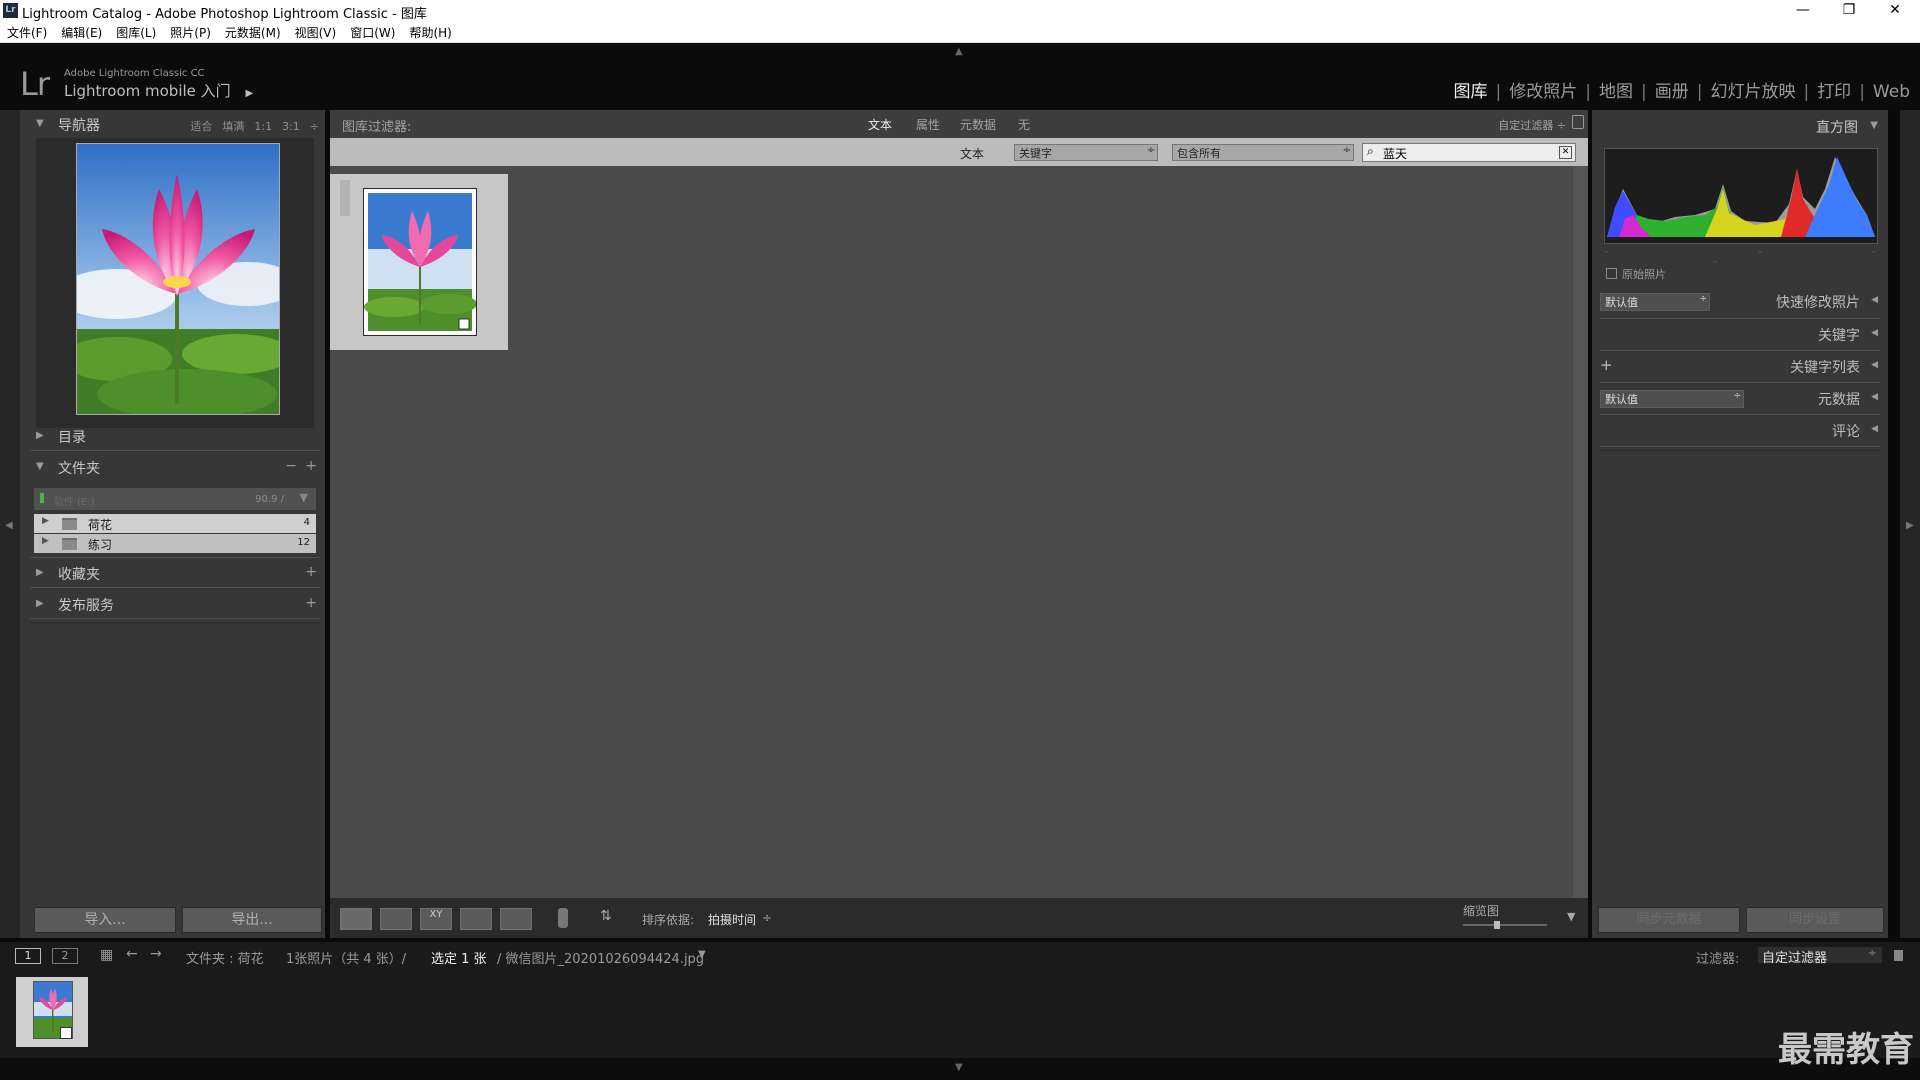 This screenshot has width=1920, height=1080. What do you see at coordinates (304, 497) in the screenshot?
I see `volume-dropdown-icon: ▼` at bounding box center [304, 497].